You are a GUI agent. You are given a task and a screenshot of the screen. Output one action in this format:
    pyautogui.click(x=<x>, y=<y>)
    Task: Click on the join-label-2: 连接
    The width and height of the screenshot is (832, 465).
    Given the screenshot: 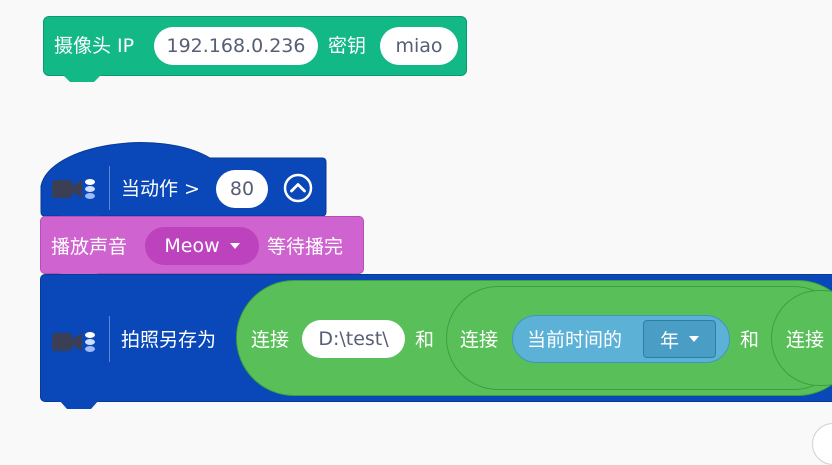 What is the action you would take?
    pyautogui.click(x=479, y=340)
    